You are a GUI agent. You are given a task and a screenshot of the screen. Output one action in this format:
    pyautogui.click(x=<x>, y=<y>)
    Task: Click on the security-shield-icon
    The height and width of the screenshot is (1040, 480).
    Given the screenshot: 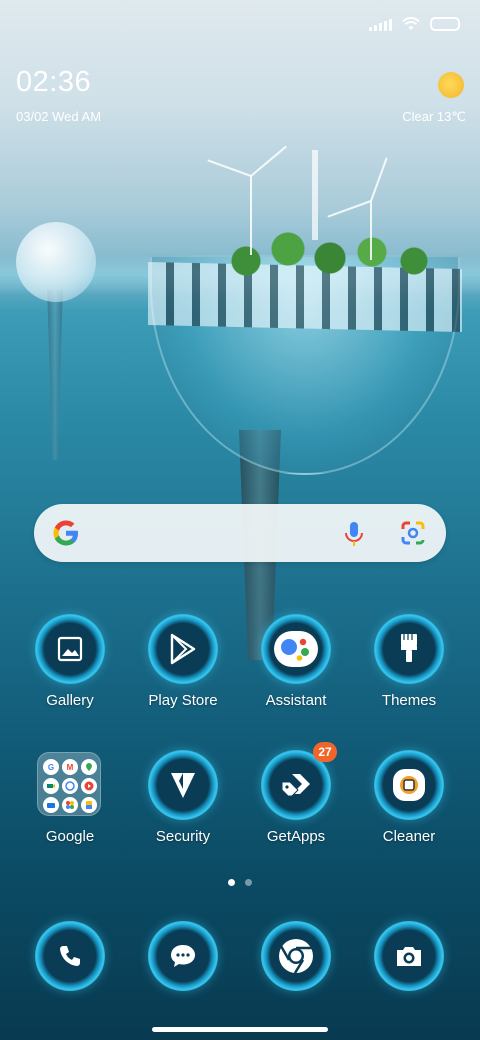 What is the action you would take?
    pyautogui.click(x=183, y=785)
    